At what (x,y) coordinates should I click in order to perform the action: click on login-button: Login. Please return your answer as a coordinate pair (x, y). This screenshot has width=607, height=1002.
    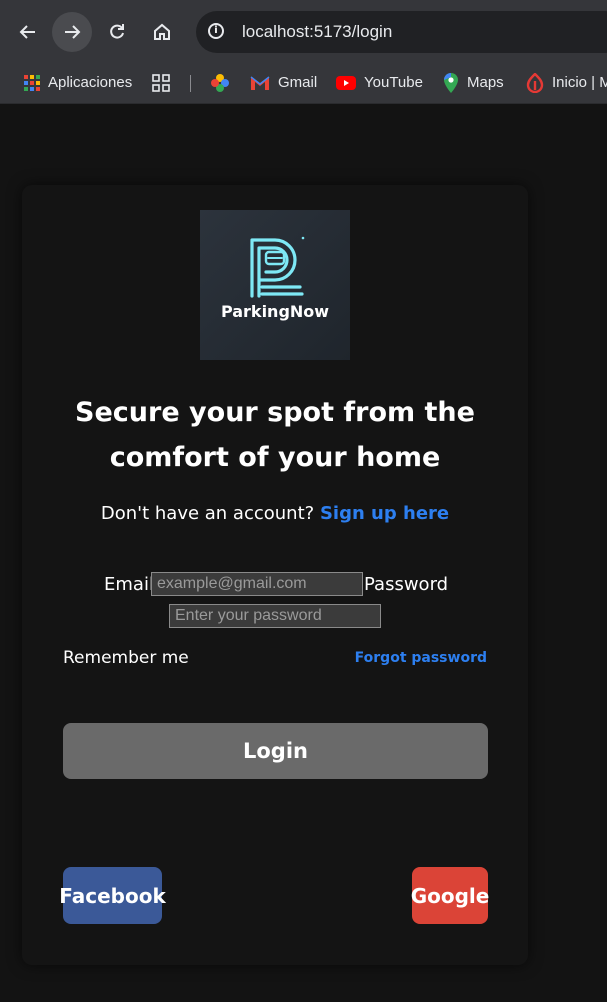
    Looking at the image, I should click on (275, 751).